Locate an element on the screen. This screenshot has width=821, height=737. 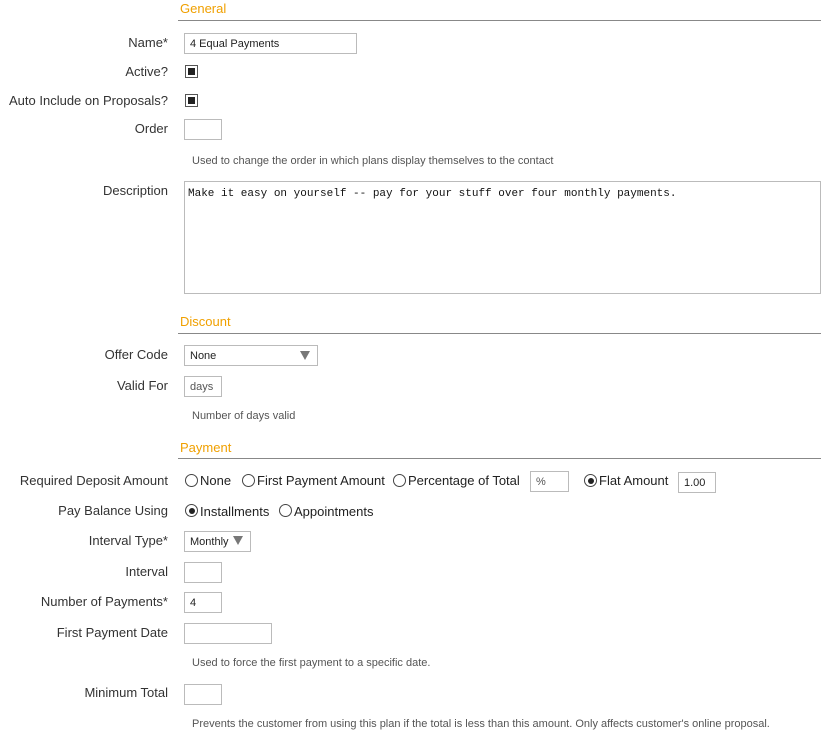
required-deposit-label: Required Deposit Amount is located at coordinates (93, 480).